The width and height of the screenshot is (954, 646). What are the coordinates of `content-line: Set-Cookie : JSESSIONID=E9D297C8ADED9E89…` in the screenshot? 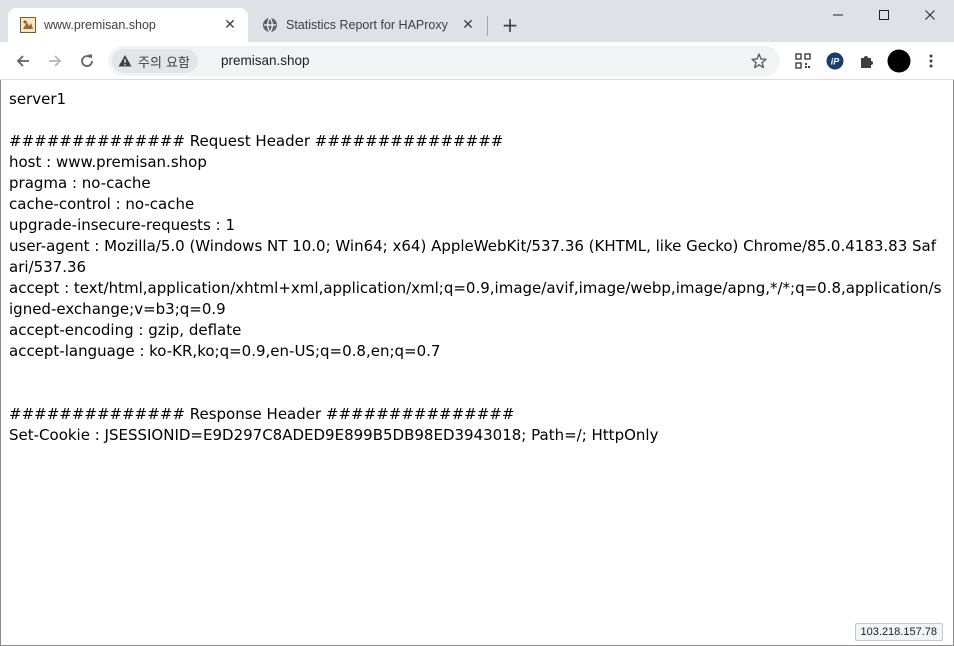 It's located at (334, 435).